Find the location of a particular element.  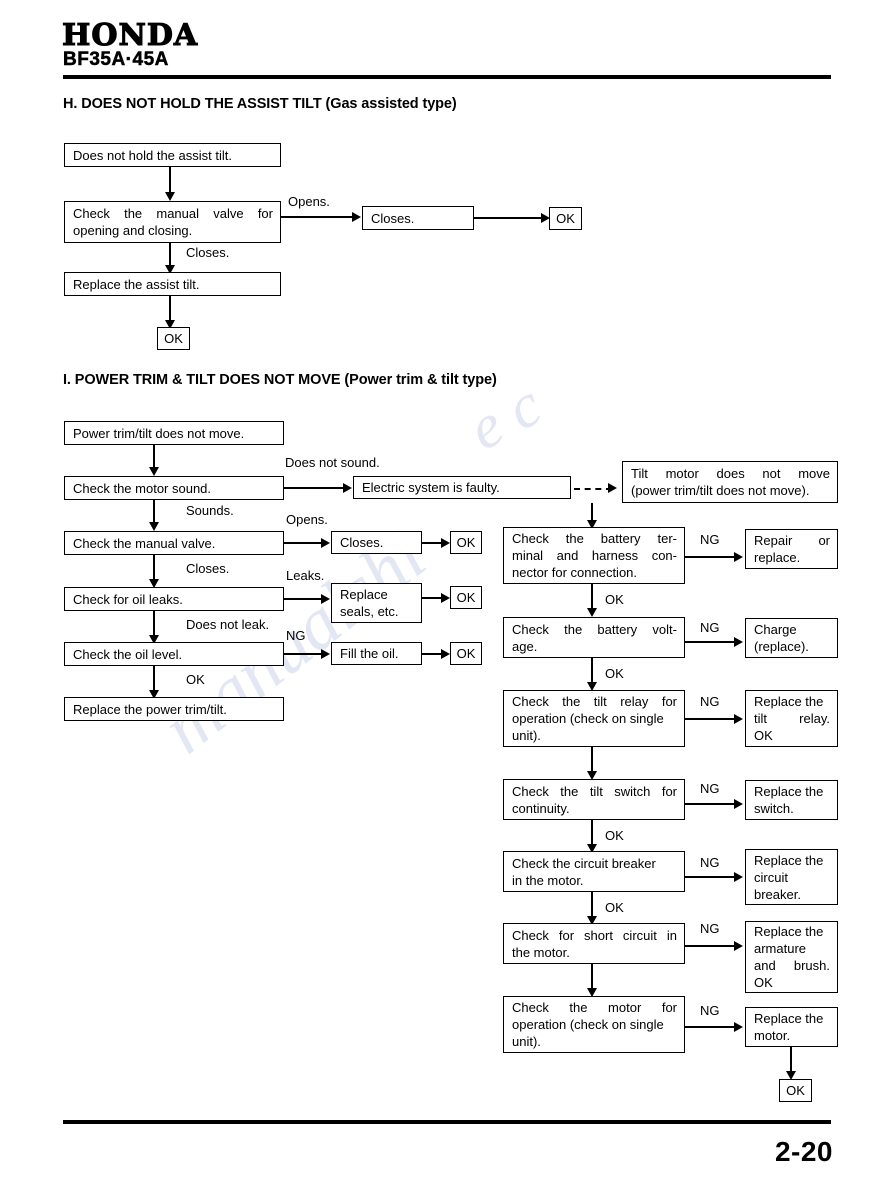

box-line-2: operation (check on single is located at coordinates (588, 718).